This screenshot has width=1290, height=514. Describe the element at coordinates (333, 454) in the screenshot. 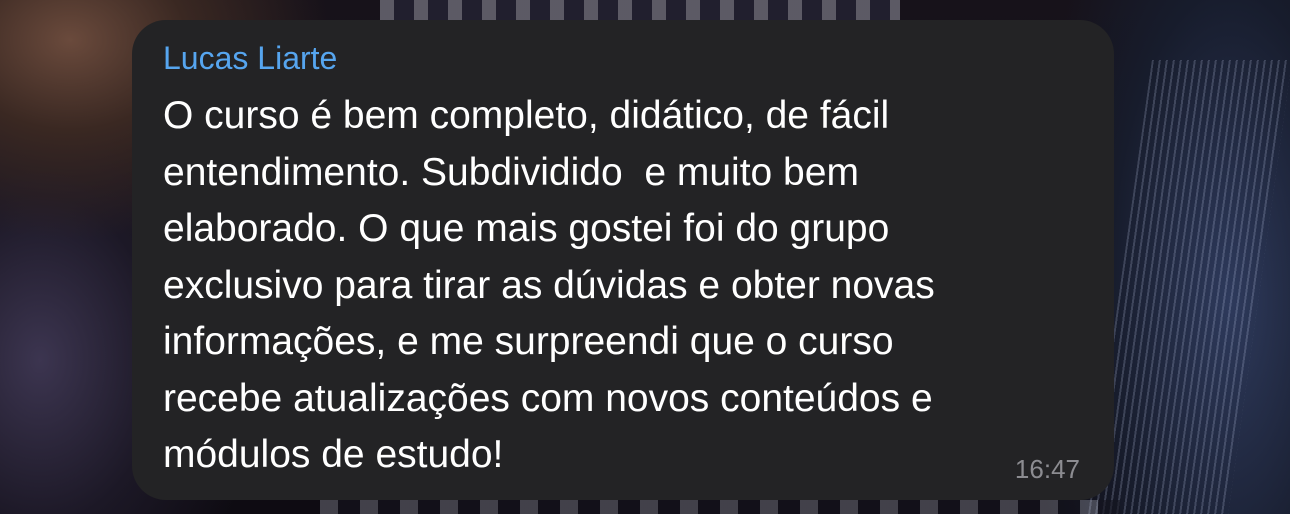

I see `message-line: módulos de estudo!` at that location.